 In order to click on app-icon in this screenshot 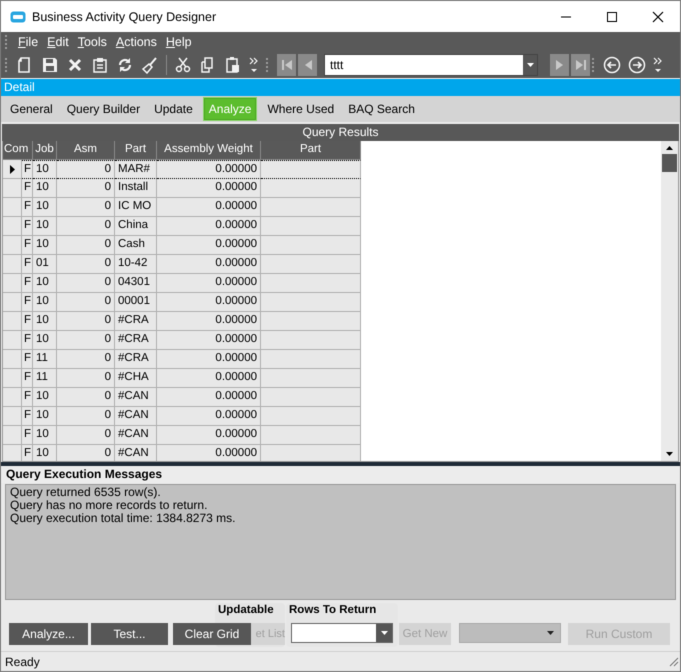, I will do `click(18, 16)`.